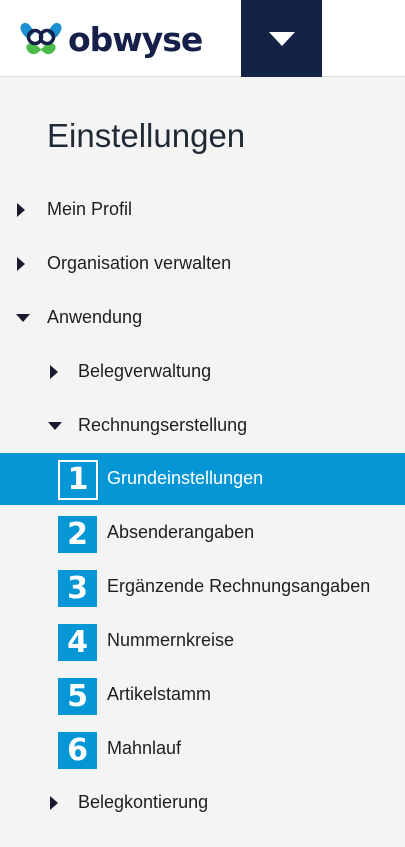  Describe the element at coordinates (171, 640) in the screenshot. I see `sub-item-label: Nummernkreise` at that location.